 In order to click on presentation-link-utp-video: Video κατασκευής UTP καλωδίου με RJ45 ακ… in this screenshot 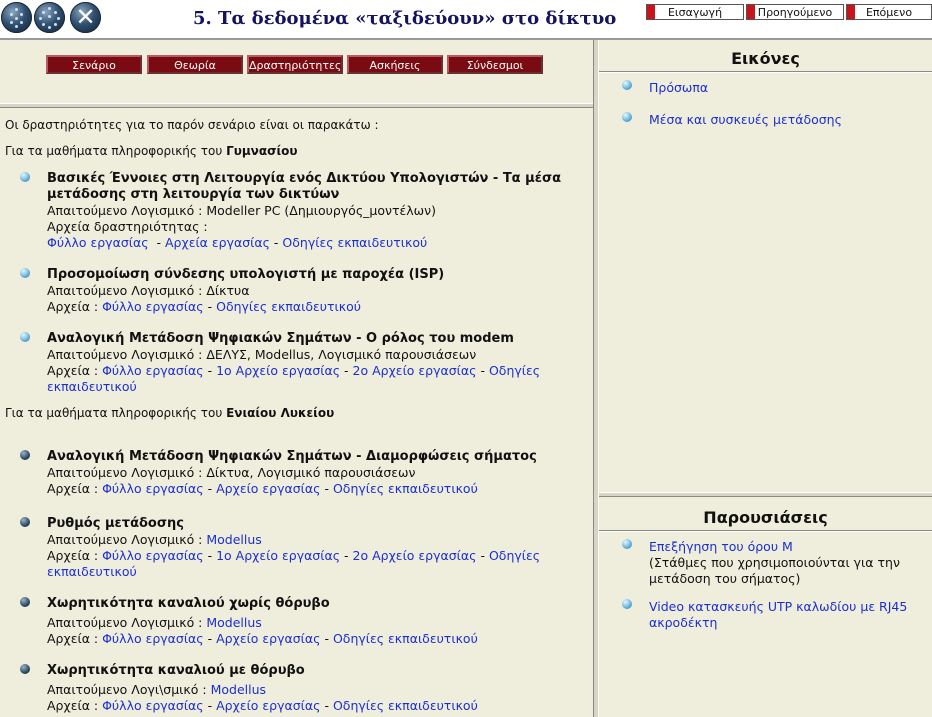, I will do `click(778, 614)`.